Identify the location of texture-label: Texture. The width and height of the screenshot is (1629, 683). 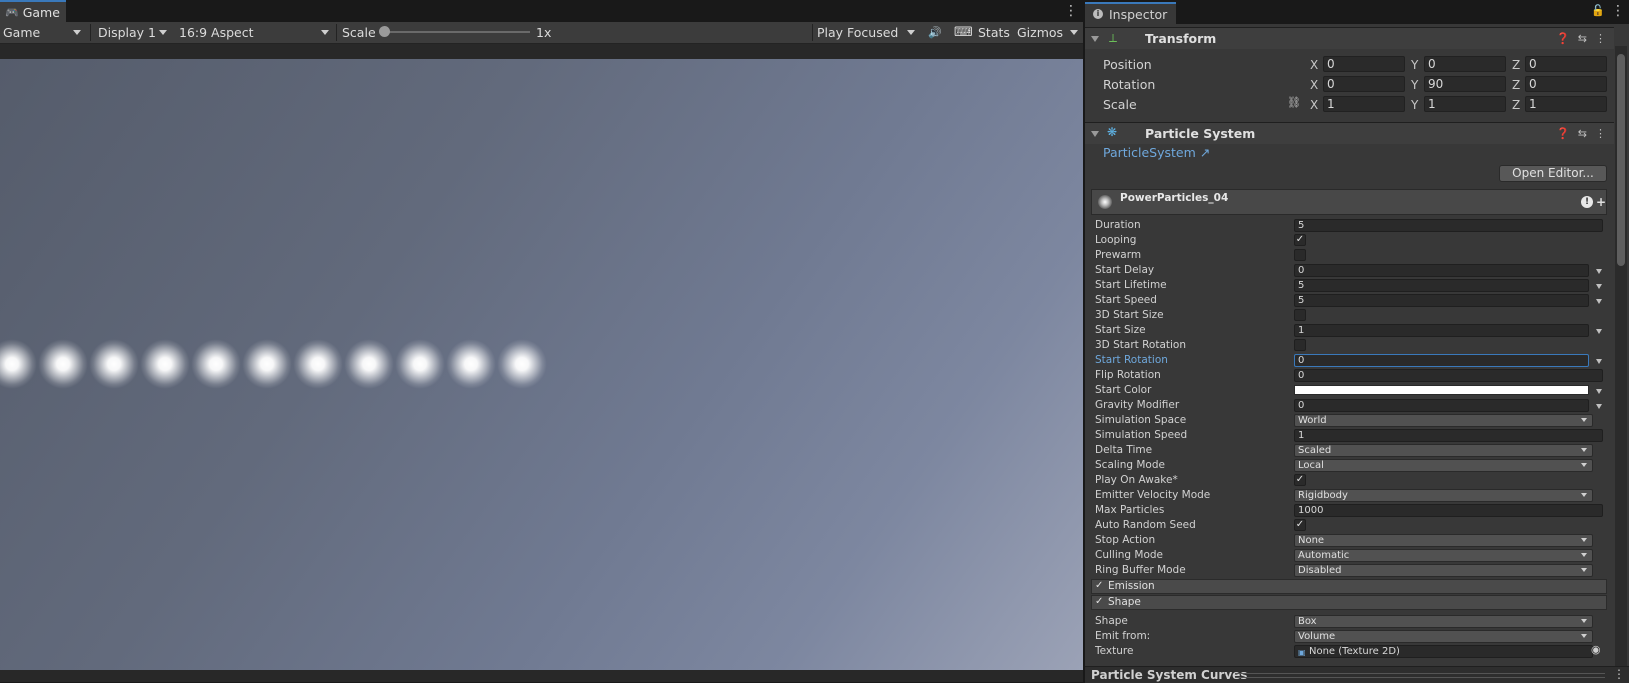
(1114, 651).